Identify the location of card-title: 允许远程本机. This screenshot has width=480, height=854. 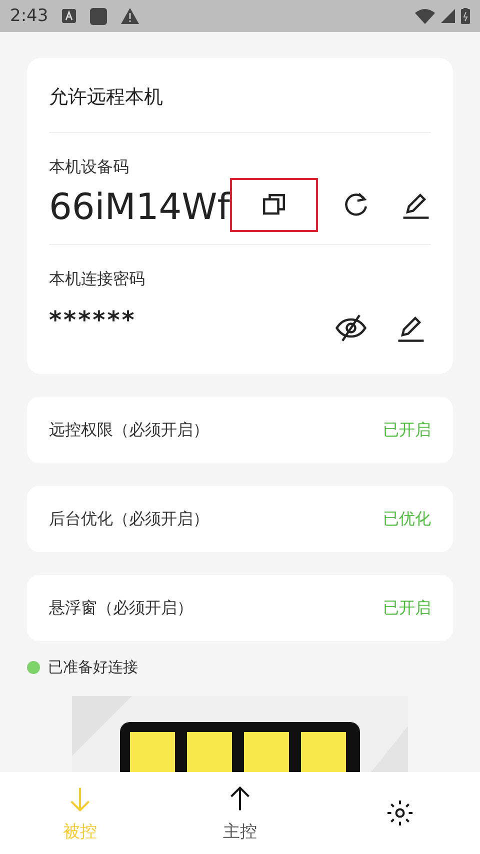
(240, 95).